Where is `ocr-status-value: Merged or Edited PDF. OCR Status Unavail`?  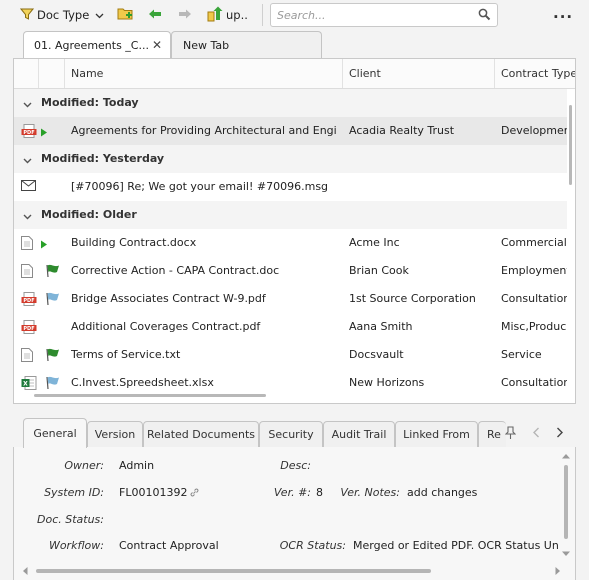 ocr-status-value: Merged or Edited PDF. OCR Status Unavail is located at coordinates (456, 545).